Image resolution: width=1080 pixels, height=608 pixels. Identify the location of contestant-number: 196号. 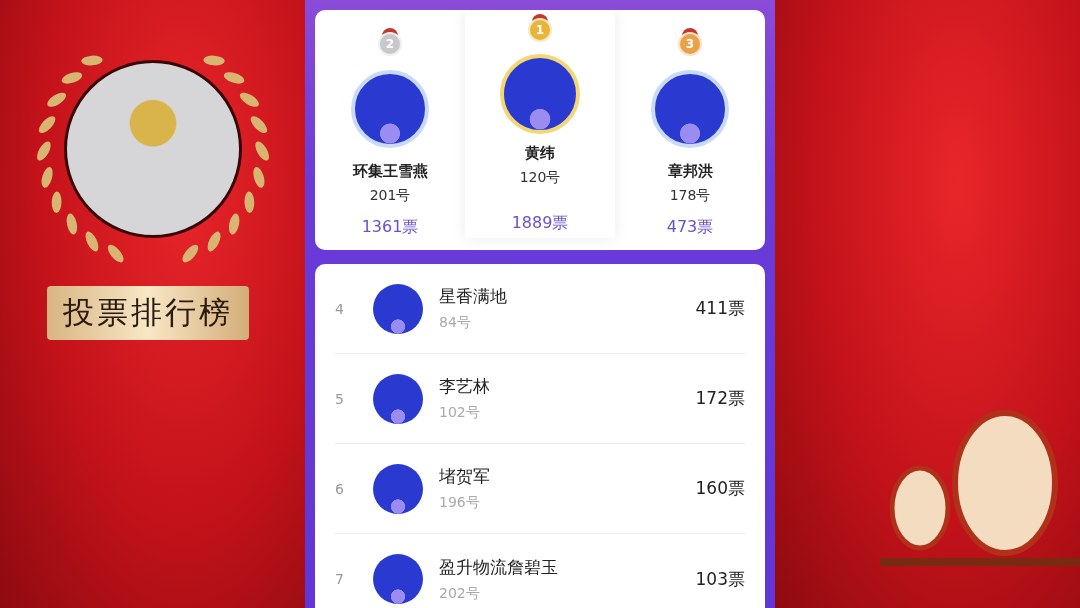
(460, 503).